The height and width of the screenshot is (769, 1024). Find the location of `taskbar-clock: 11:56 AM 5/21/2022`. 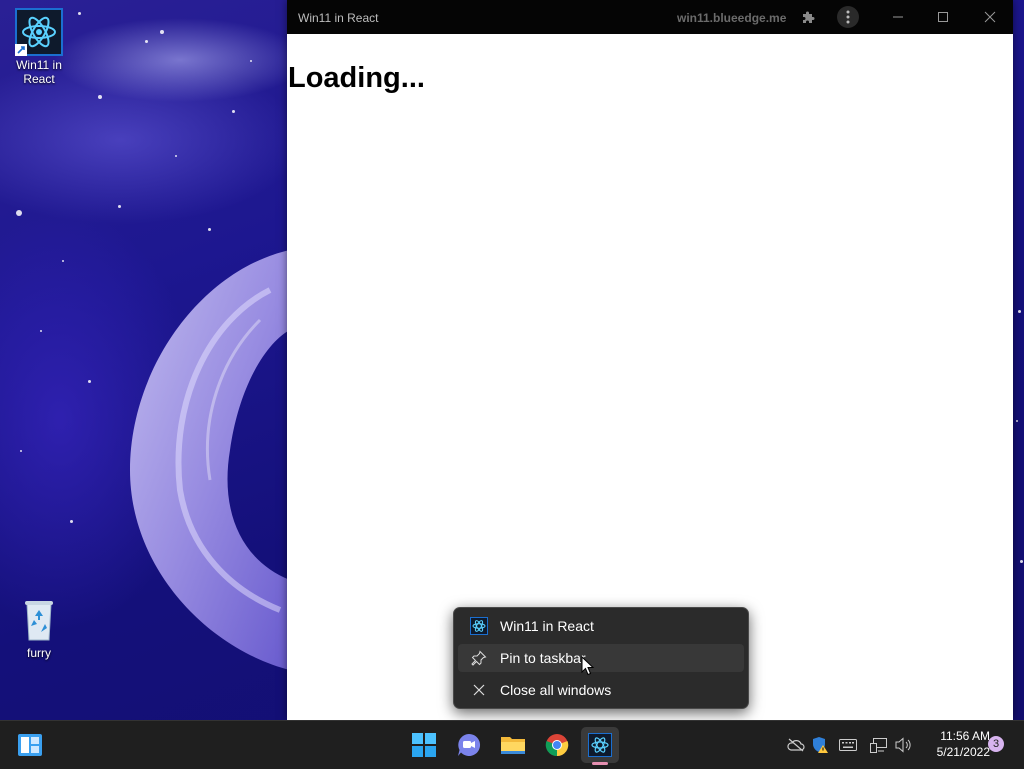

taskbar-clock: 11:56 AM 5/21/2022 is located at coordinates (955, 744).